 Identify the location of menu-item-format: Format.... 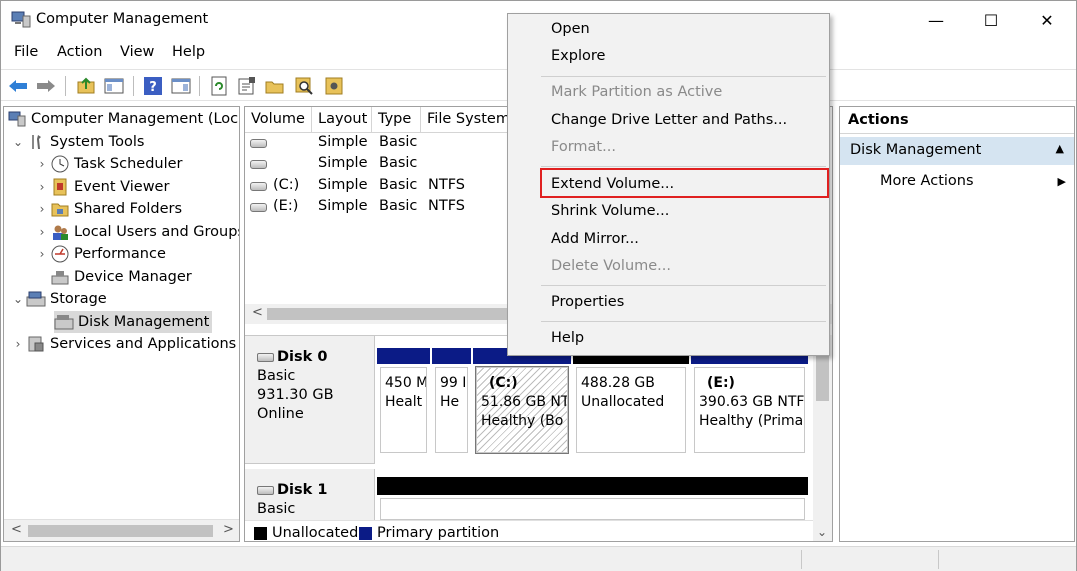
(583, 147).